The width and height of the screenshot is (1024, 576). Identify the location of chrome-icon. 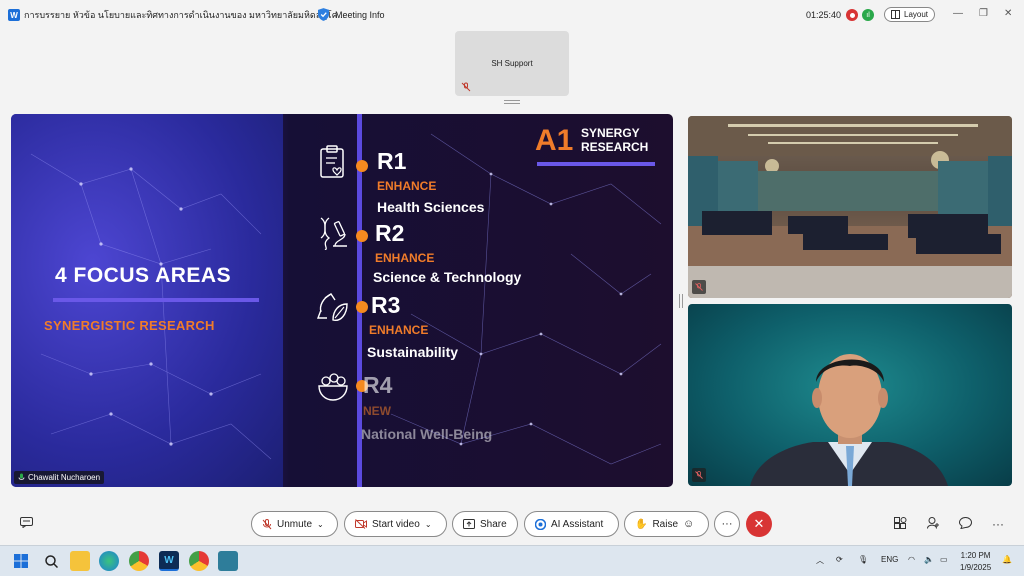
(139, 561).